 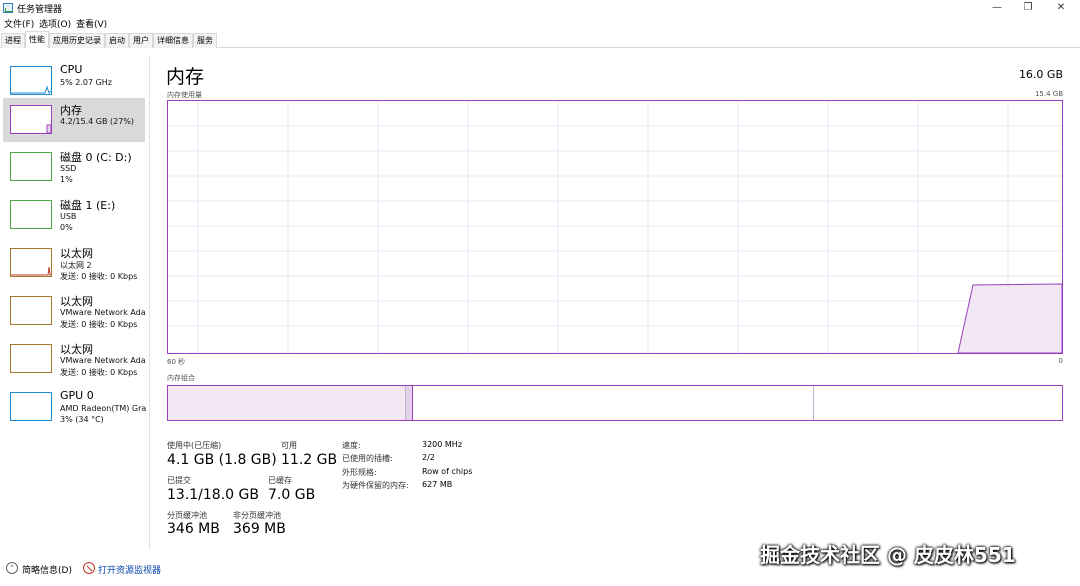 What do you see at coordinates (77, 40) in the screenshot?
I see `tab-app-history: 应用历史记录` at bounding box center [77, 40].